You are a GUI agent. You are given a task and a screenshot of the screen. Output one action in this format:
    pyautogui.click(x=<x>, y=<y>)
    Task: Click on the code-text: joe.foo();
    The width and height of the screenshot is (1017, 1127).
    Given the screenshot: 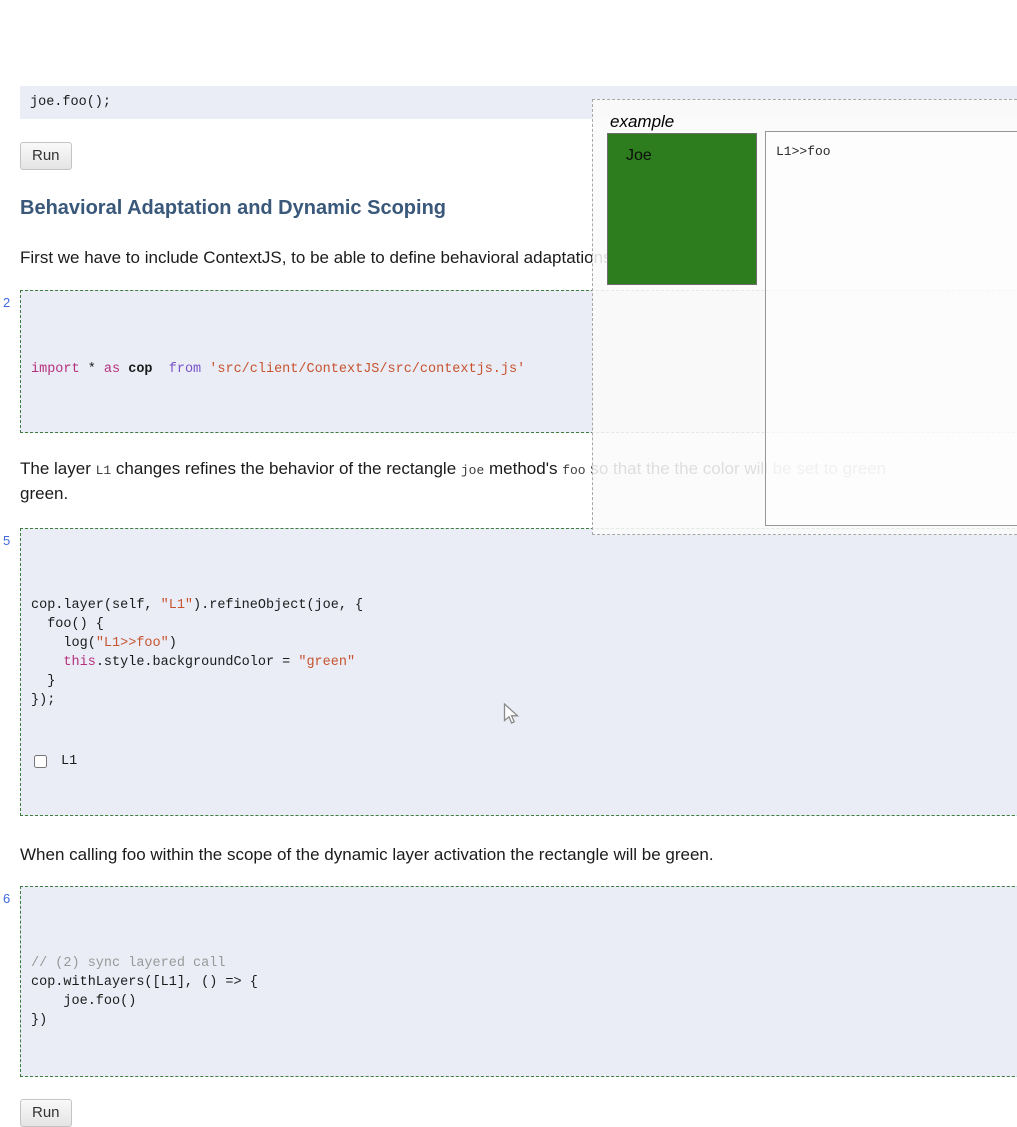 What is the action you would take?
    pyautogui.click(x=71, y=102)
    